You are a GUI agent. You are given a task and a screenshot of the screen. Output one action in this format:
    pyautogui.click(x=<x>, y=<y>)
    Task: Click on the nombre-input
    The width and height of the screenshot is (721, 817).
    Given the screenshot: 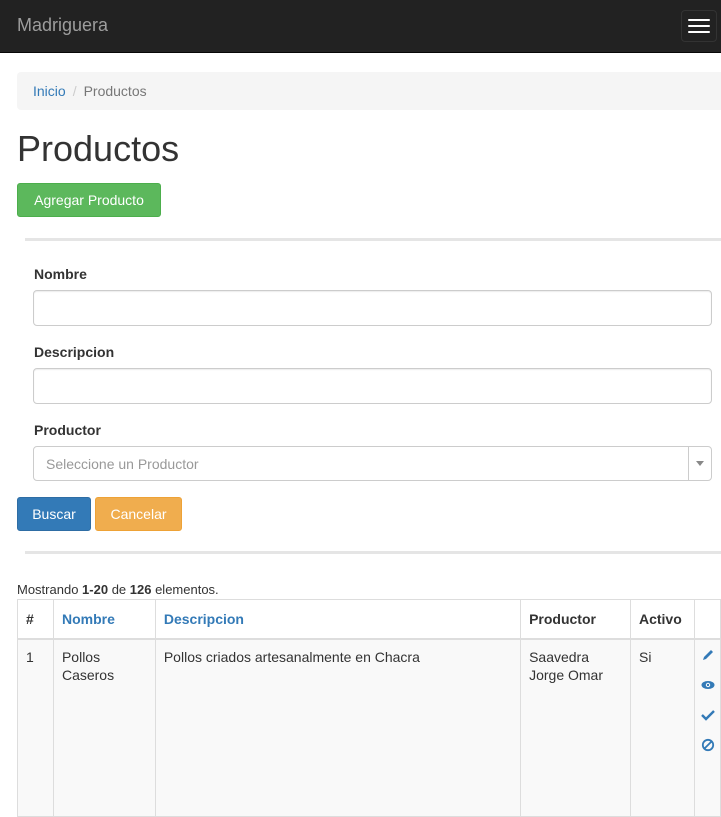 What is the action you would take?
    pyautogui.click(x=372, y=308)
    